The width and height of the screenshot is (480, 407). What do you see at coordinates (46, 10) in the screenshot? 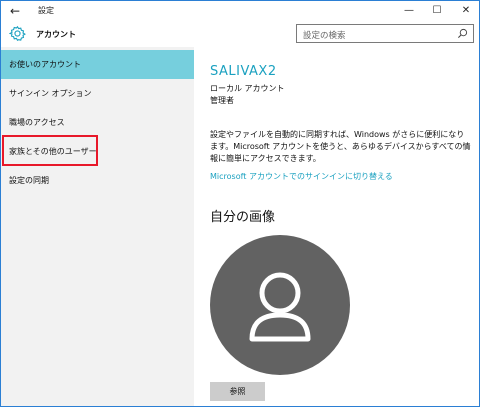
I see `window-title: 設定` at bounding box center [46, 10].